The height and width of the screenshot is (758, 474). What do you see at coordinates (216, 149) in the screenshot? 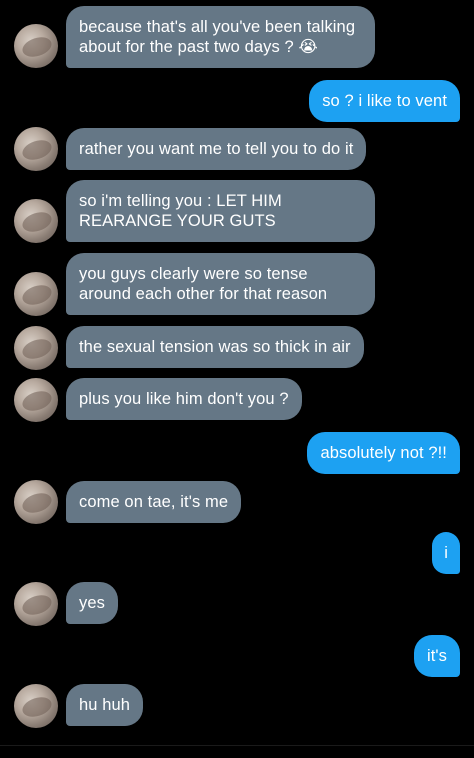
I see `incoming-message: rather you want me to tell you to do it` at bounding box center [216, 149].